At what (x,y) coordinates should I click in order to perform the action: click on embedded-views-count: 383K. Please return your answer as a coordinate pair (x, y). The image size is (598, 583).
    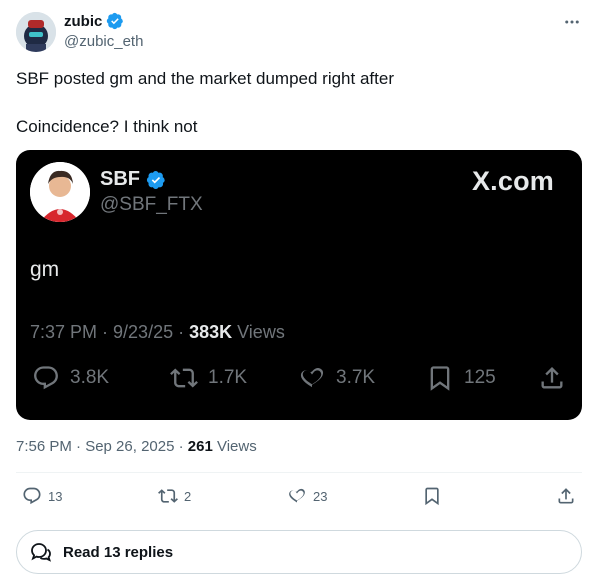
    Looking at the image, I should click on (211, 332).